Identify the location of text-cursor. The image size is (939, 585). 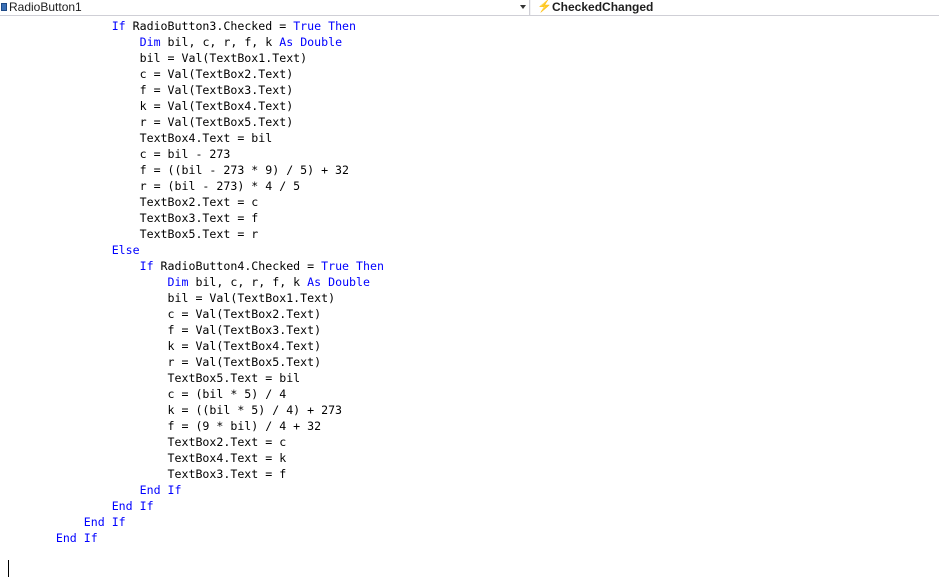
(8, 568).